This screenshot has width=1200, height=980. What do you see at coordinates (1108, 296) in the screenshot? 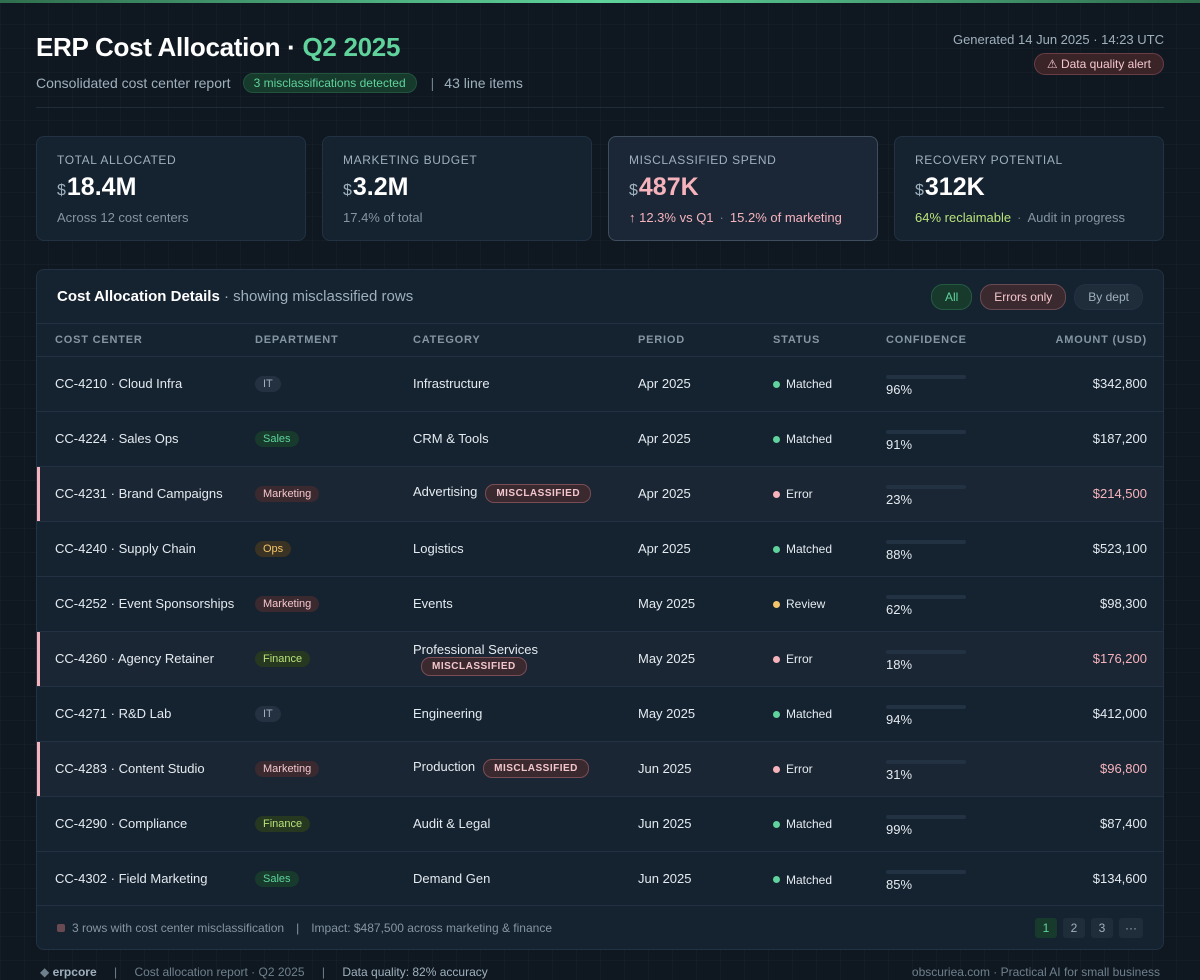
I see `filter-by-dept: By dept` at bounding box center [1108, 296].